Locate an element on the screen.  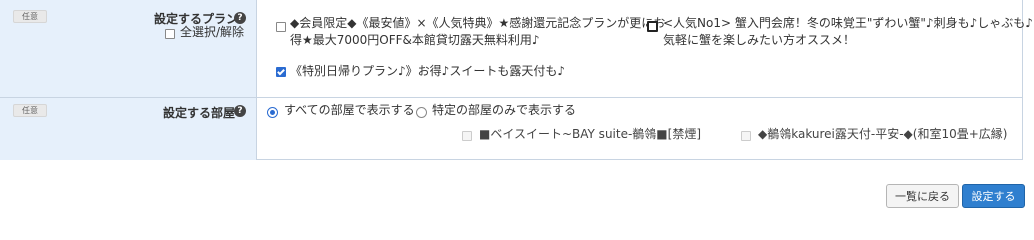
plan-label-line: 得★最大7000円OFF&本館貸切露天無料利用♪ is located at coordinates (415, 40).